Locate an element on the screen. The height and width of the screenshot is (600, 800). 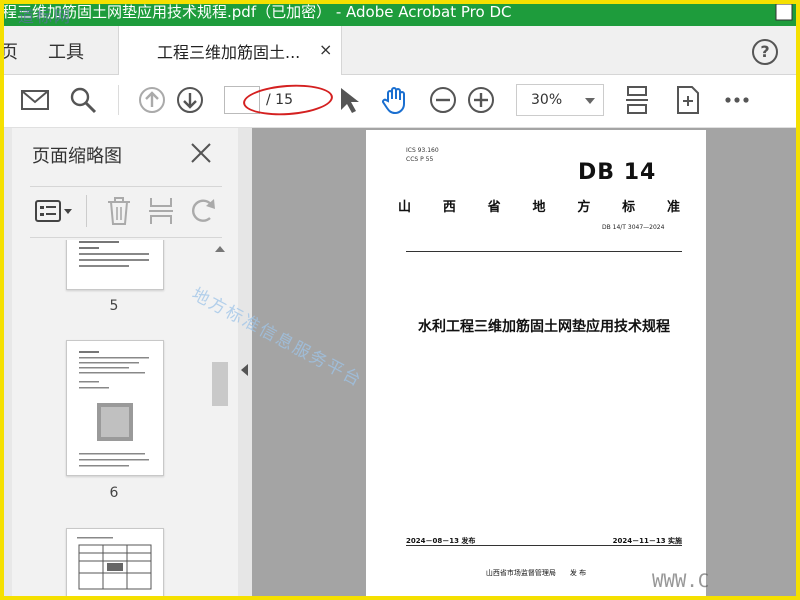
email-icon is located at coordinates (35, 100).